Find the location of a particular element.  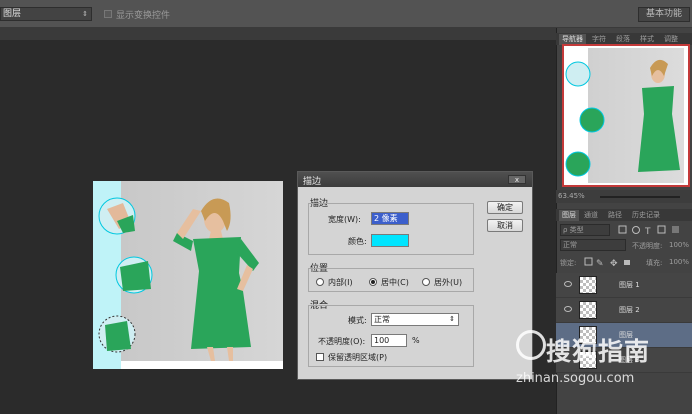

lock-label: 锁定: is located at coordinates (568, 263).